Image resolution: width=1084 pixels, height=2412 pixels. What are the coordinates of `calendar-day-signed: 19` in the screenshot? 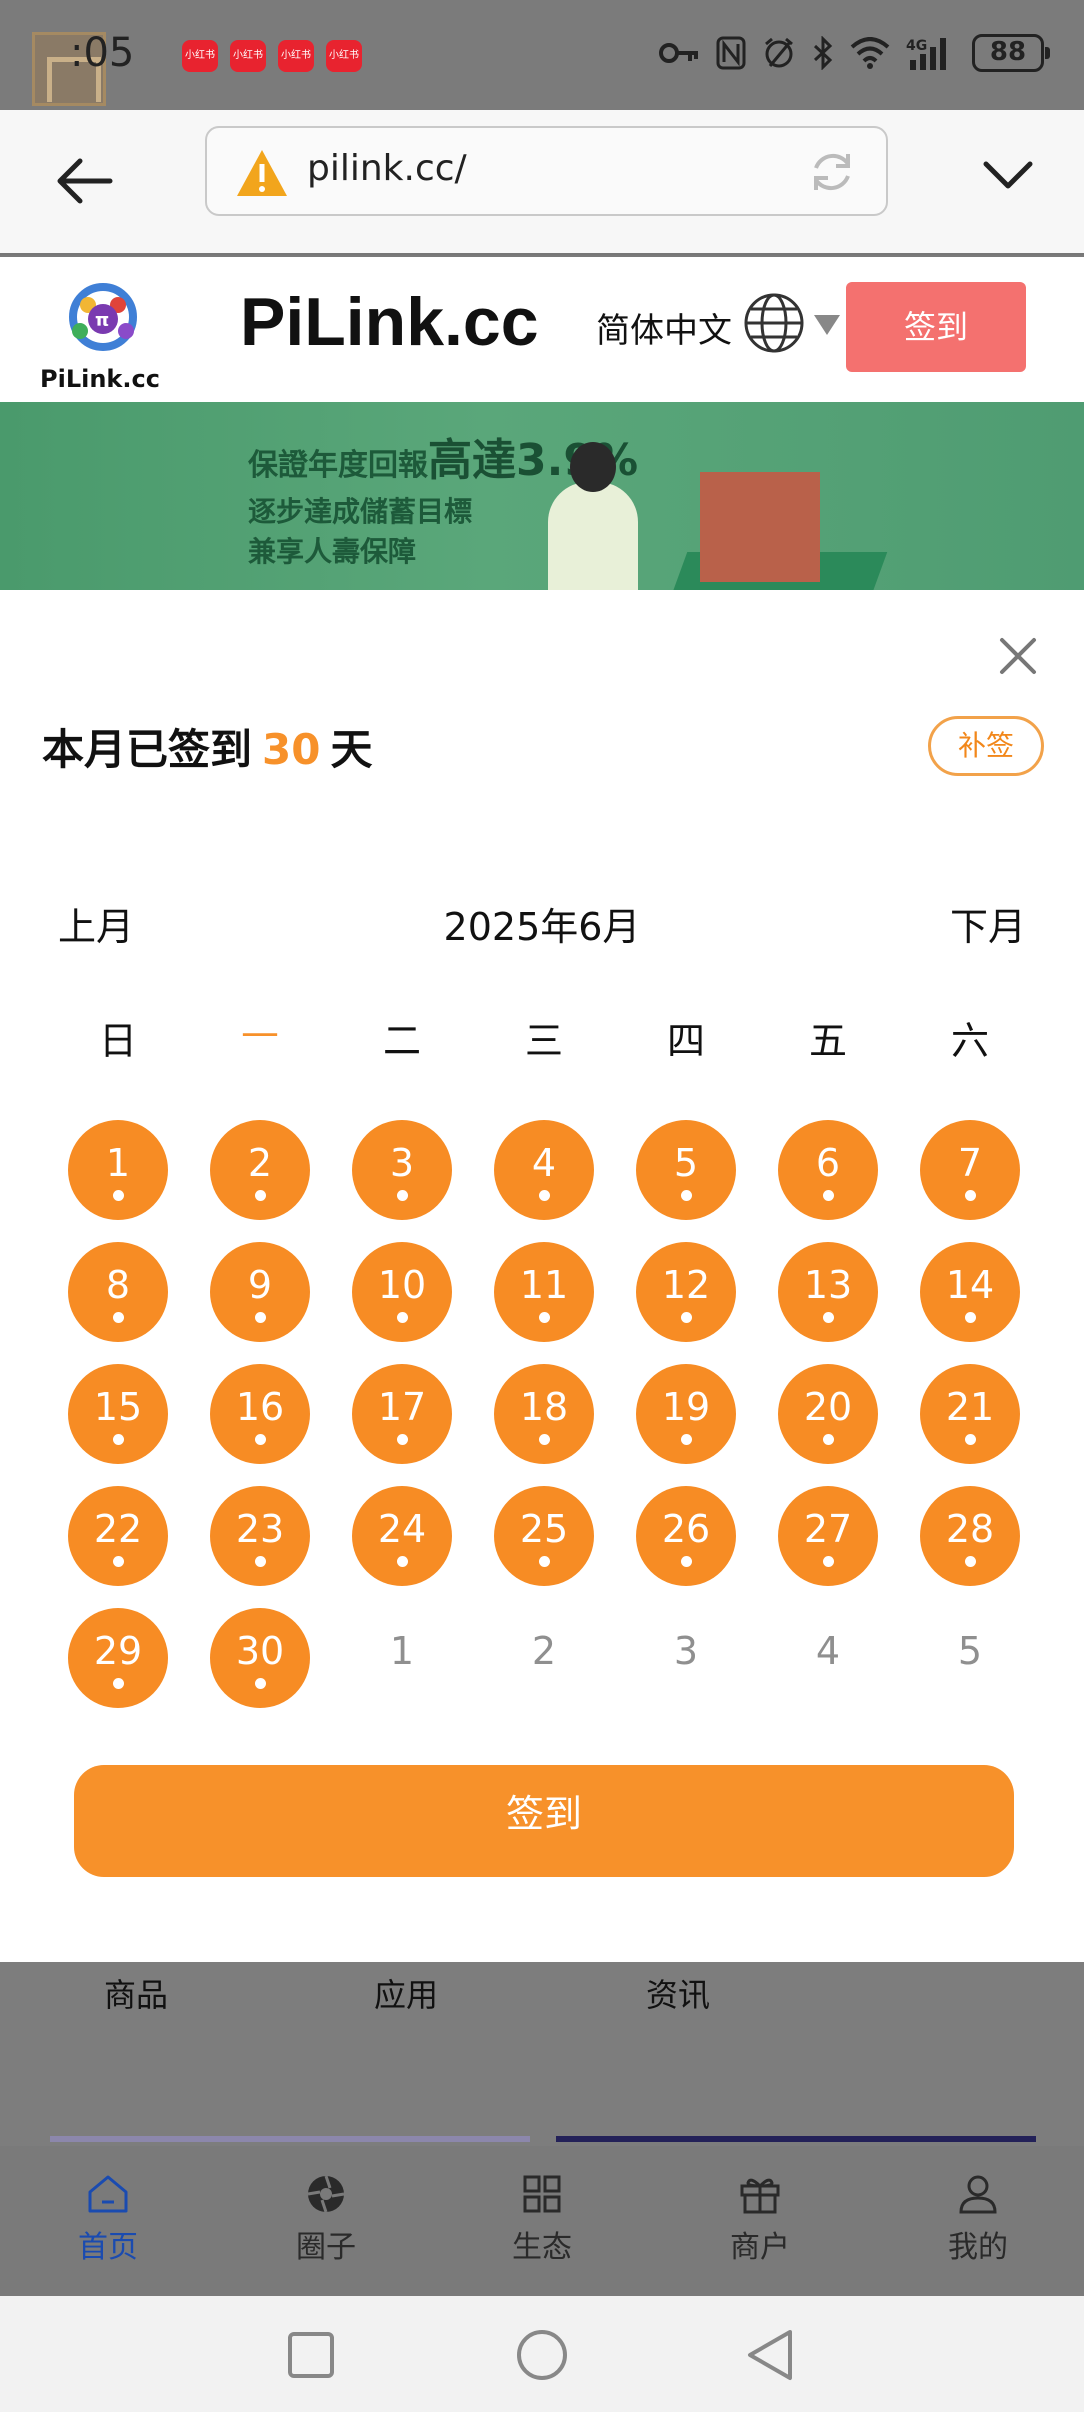 It's located at (686, 1414).